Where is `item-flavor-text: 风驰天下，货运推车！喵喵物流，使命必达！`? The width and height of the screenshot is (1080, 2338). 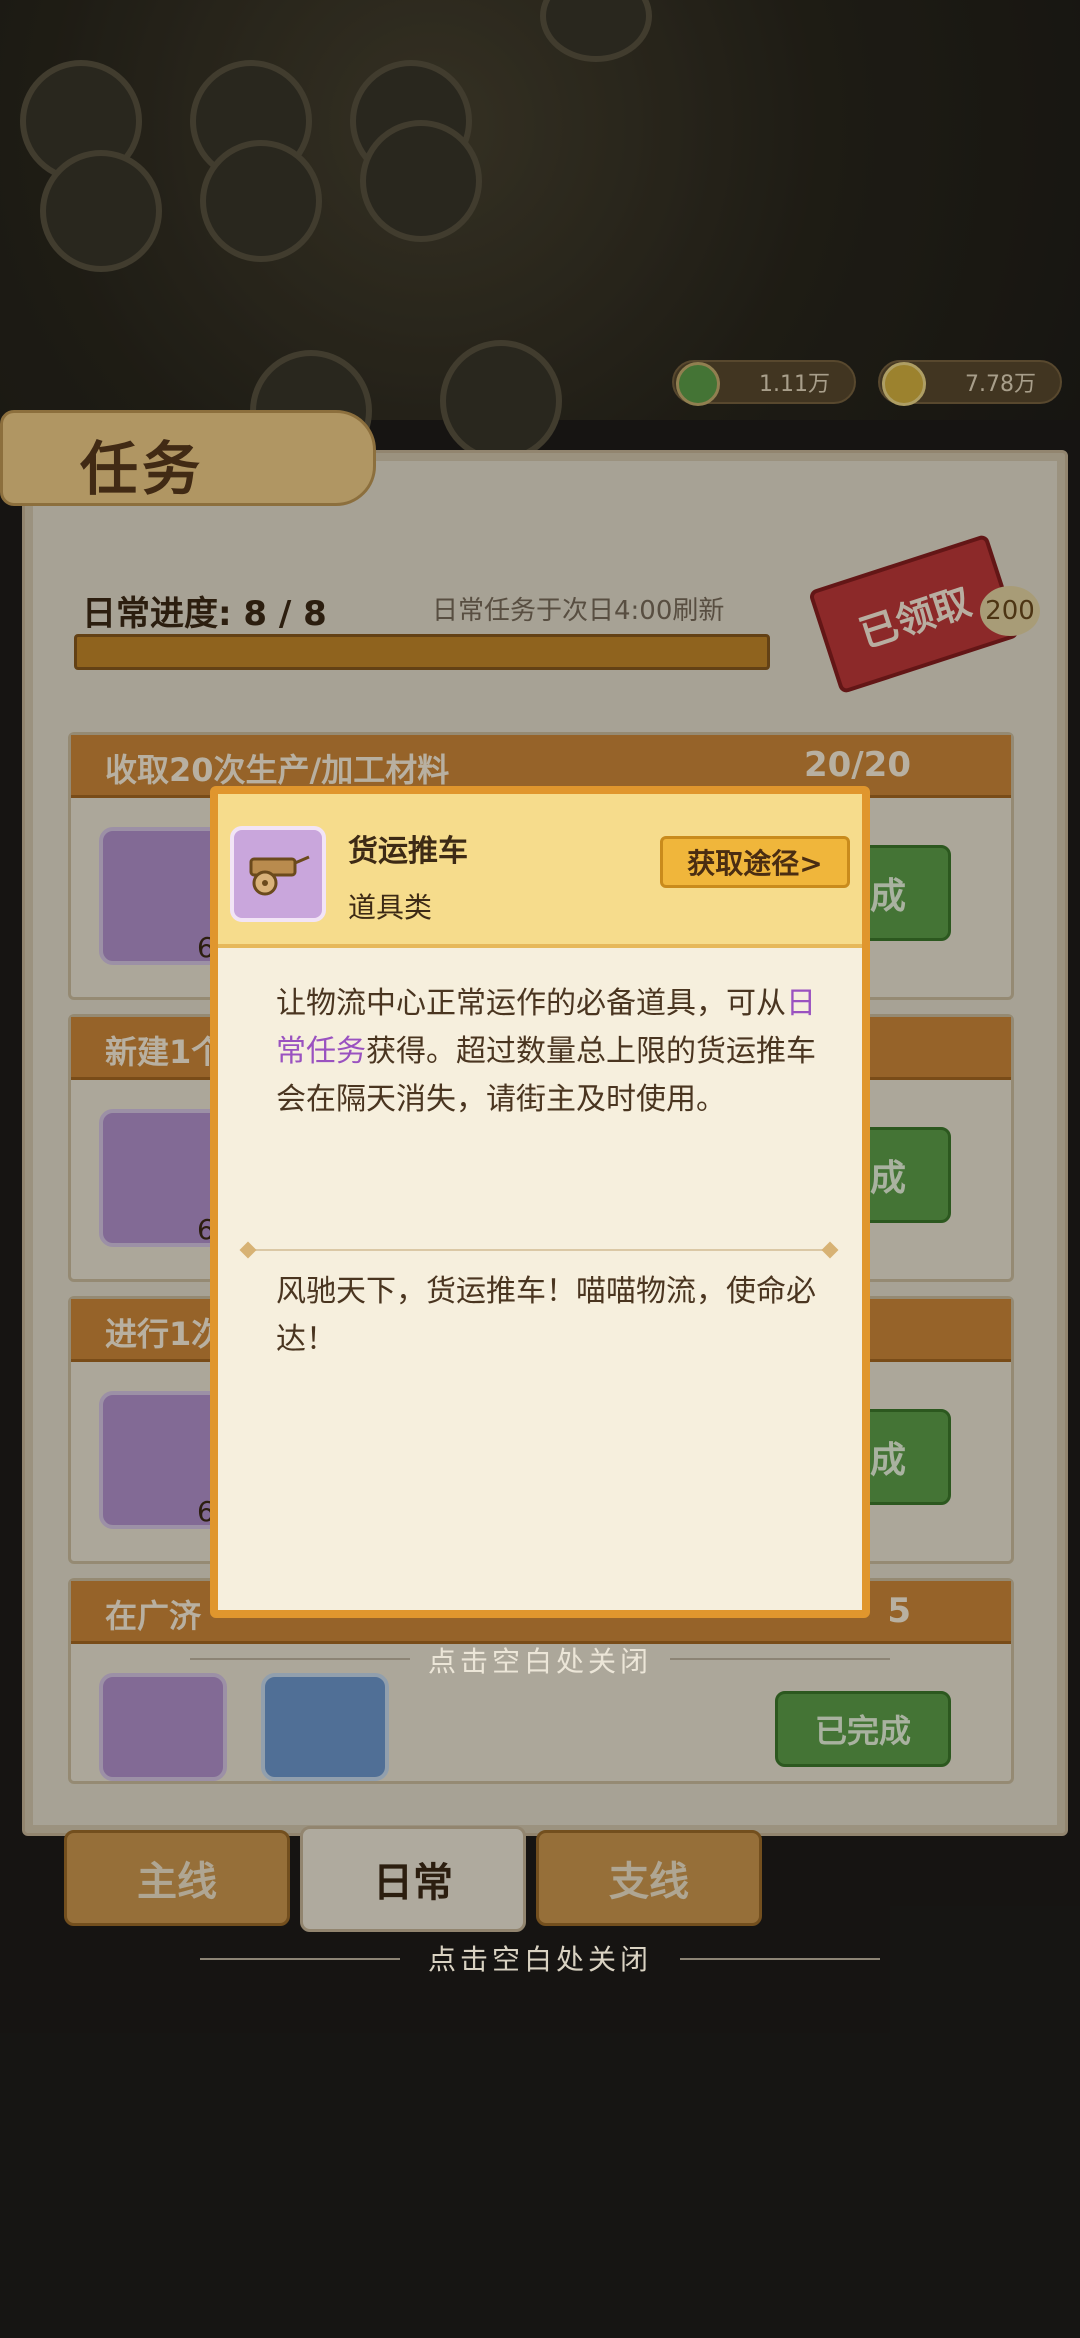
item-flavor-text: 风驰天下，货运推车！喵喵物流，使命必达！ is located at coordinates (546, 1315).